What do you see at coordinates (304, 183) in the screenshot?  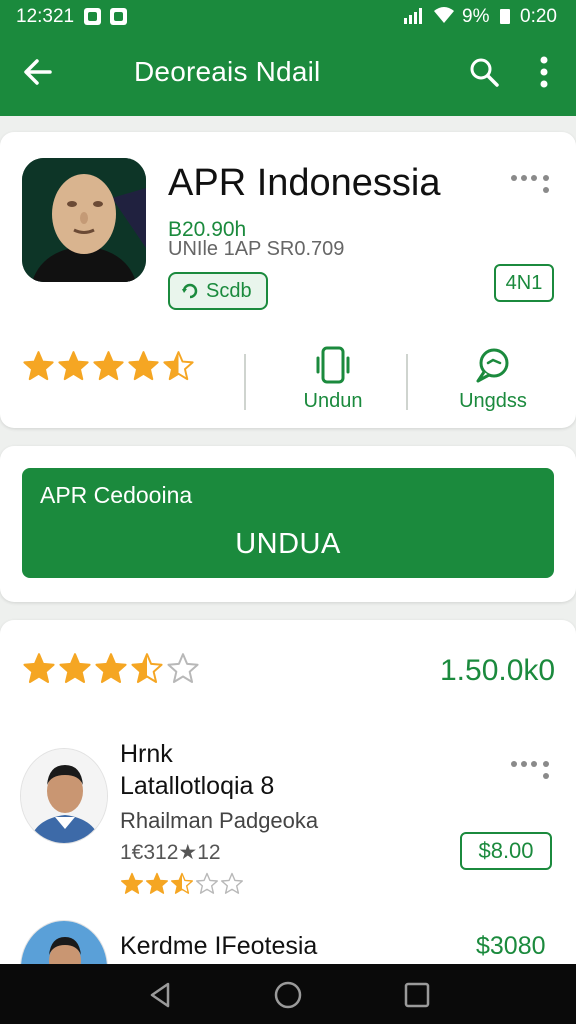 I see `app-name: APR Indonessia` at bounding box center [304, 183].